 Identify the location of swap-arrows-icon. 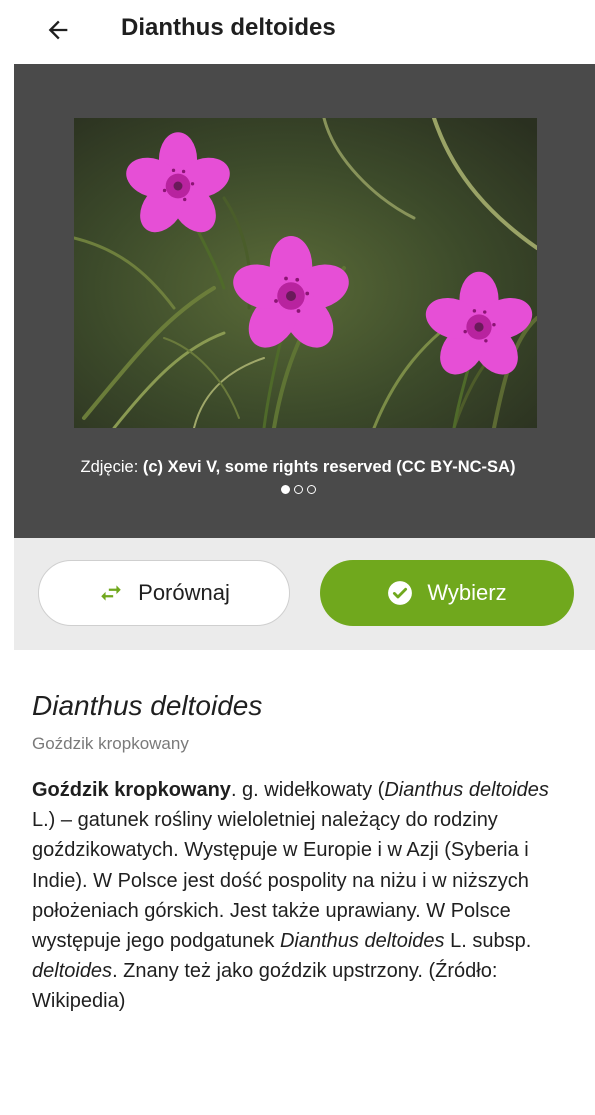
(111, 593).